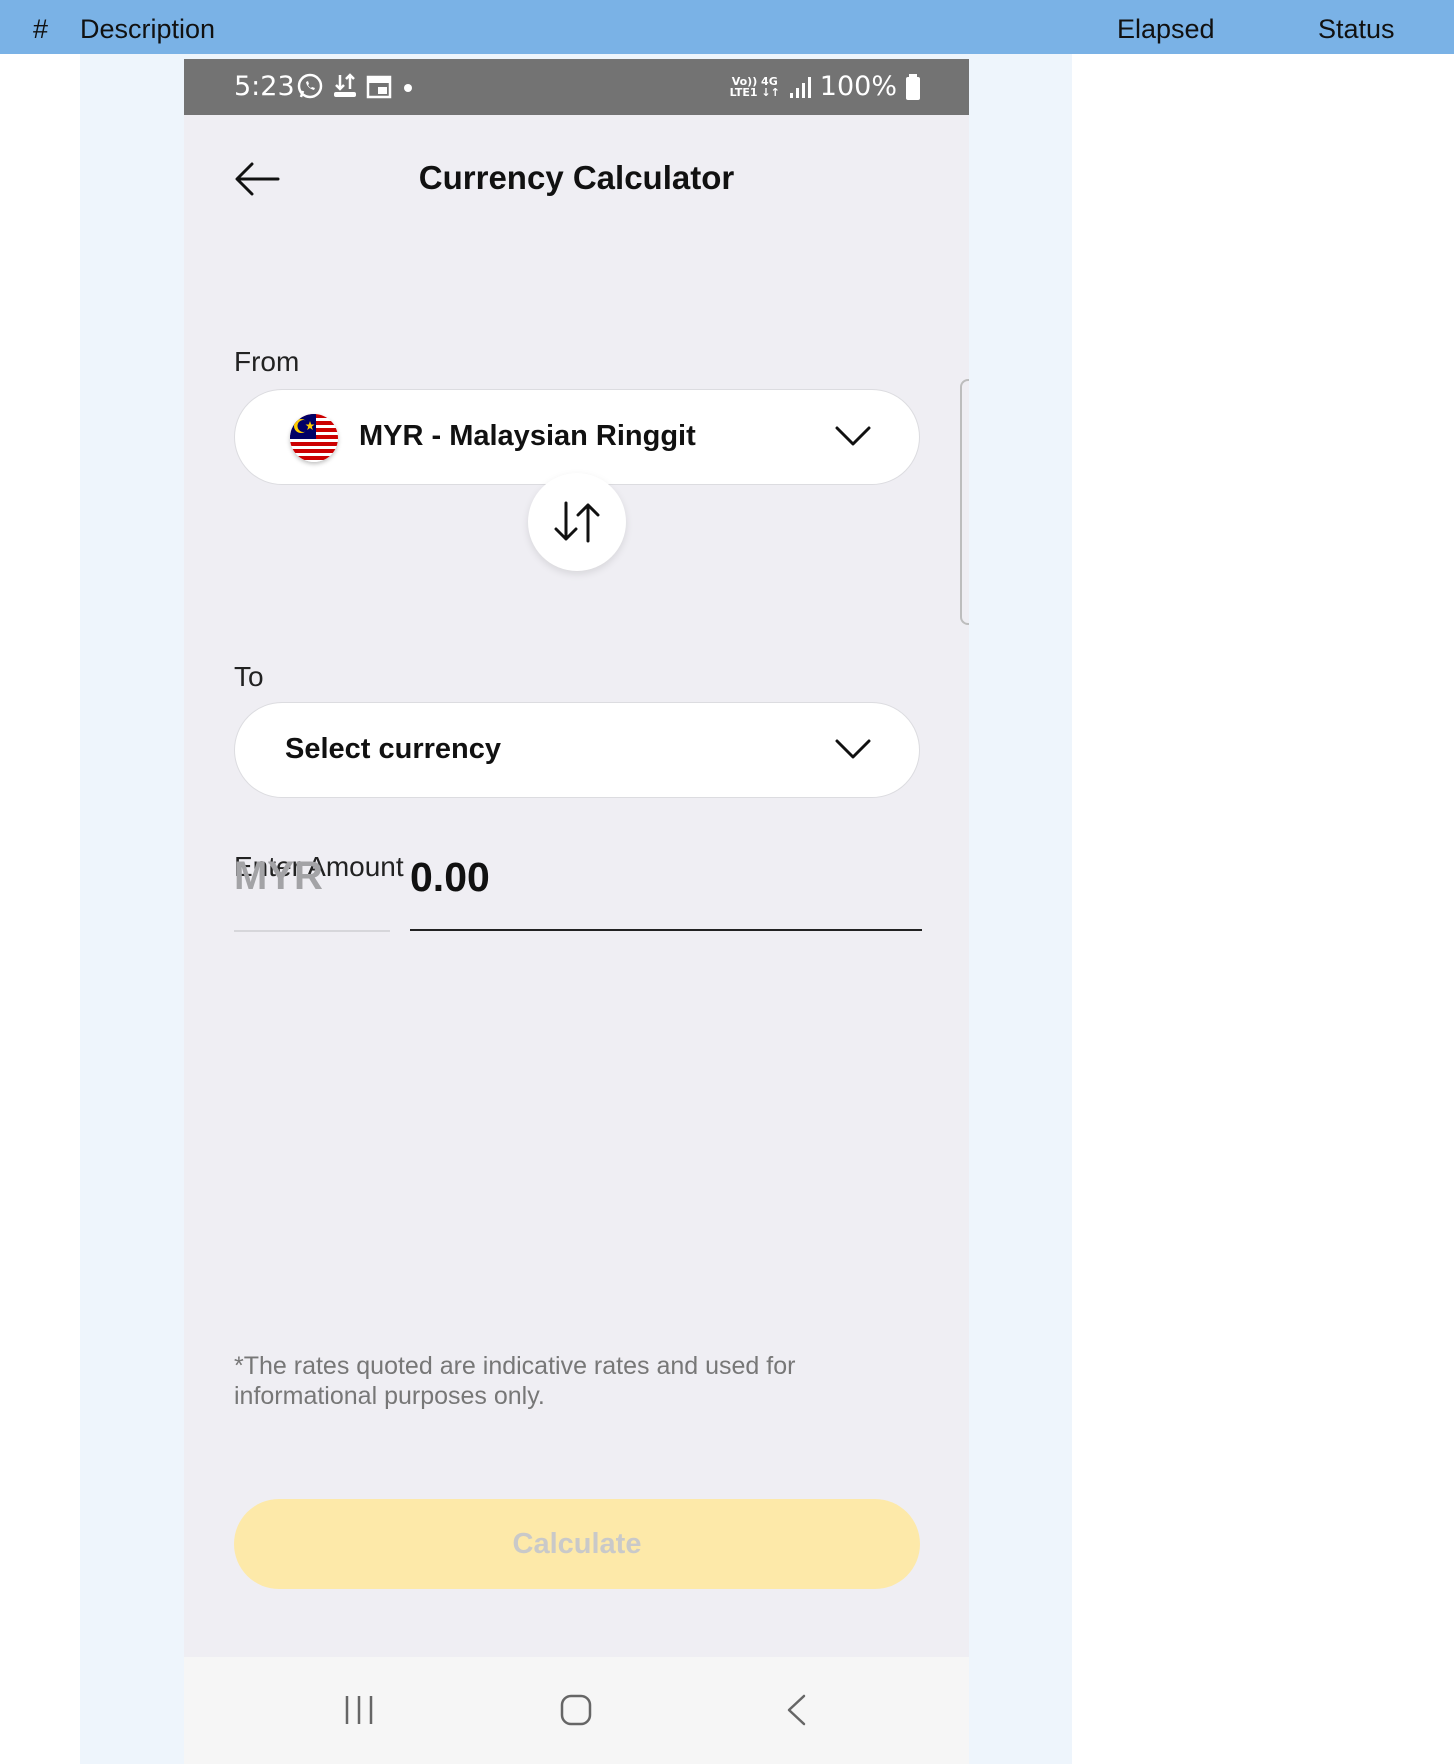 The height and width of the screenshot is (1764, 1454). I want to click on currency-underline, so click(312, 931).